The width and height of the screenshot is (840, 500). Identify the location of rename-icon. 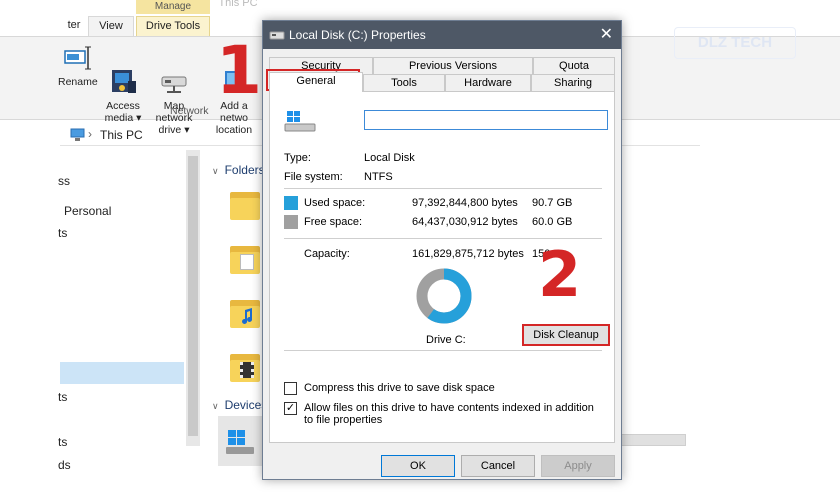
(77, 58).